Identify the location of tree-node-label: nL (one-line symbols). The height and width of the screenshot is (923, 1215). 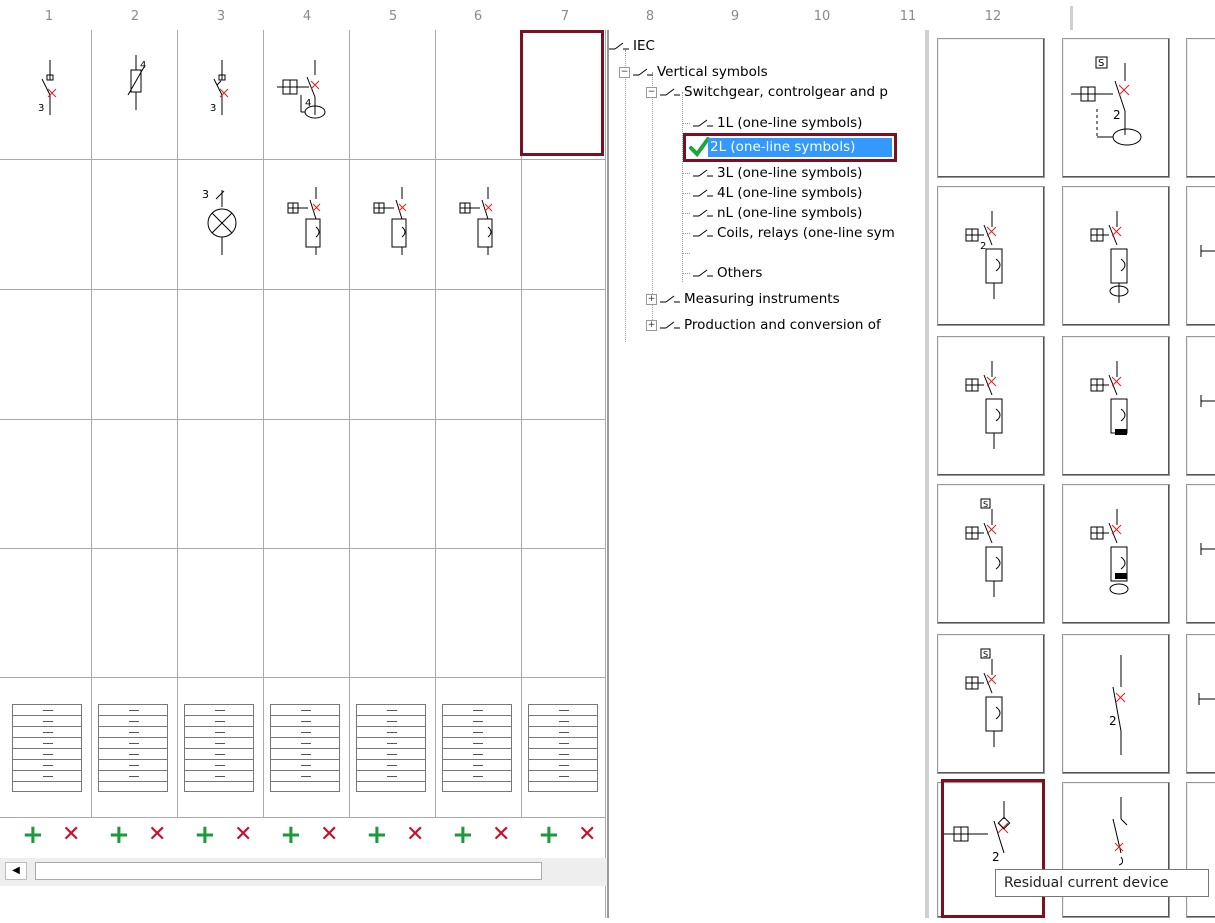
(790, 213).